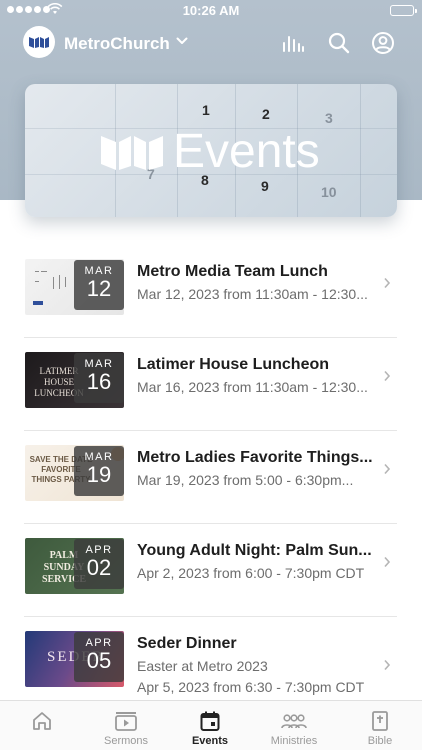 Image resolution: width=422 pixels, height=750 pixels. What do you see at coordinates (206, 110) in the screenshot?
I see `calendar-number: 1` at bounding box center [206, 110].